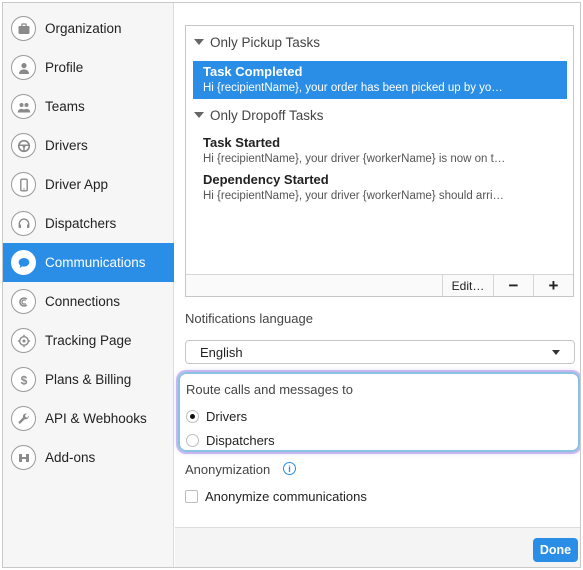 This screenshot has width=583, height=570. I want to click on sidebar-item-label: Teams, so click(65, 106).